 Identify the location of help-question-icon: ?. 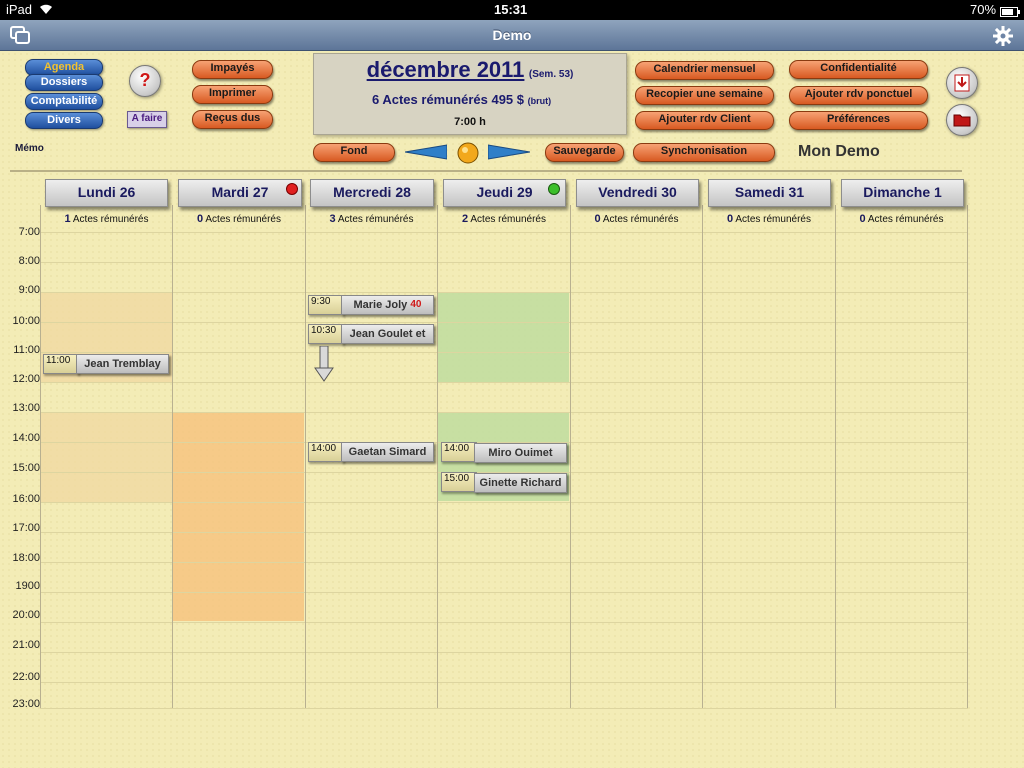
(145, 80).